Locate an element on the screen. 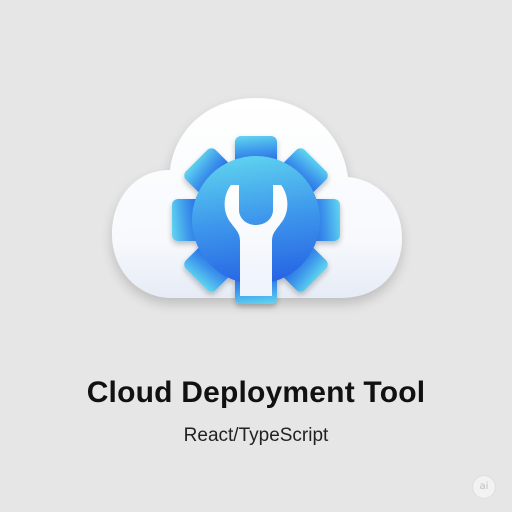 The width and height of the screenshot is (512, 512). ai-badge: ai is located at coordinates (484, 487).